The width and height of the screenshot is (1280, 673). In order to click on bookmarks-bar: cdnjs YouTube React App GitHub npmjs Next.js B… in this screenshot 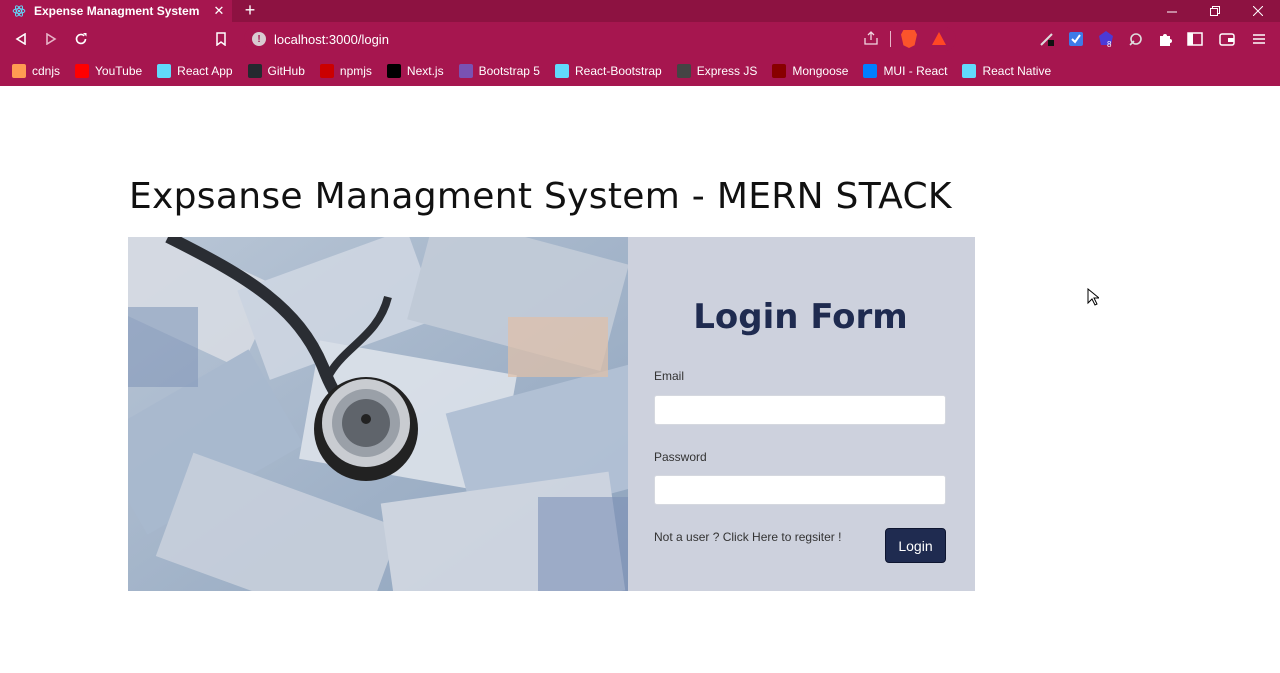, I will do `click(640, 71)`.